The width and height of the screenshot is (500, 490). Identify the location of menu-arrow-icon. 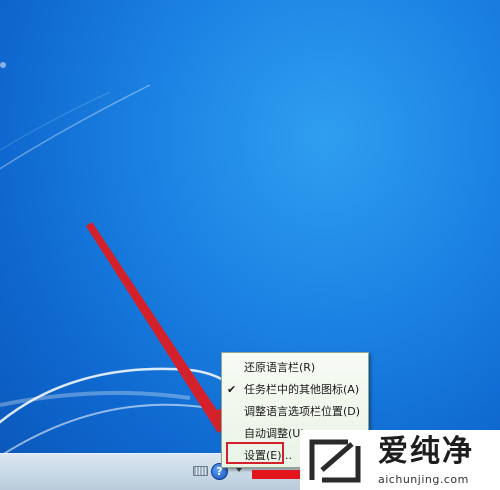
(239, 470).